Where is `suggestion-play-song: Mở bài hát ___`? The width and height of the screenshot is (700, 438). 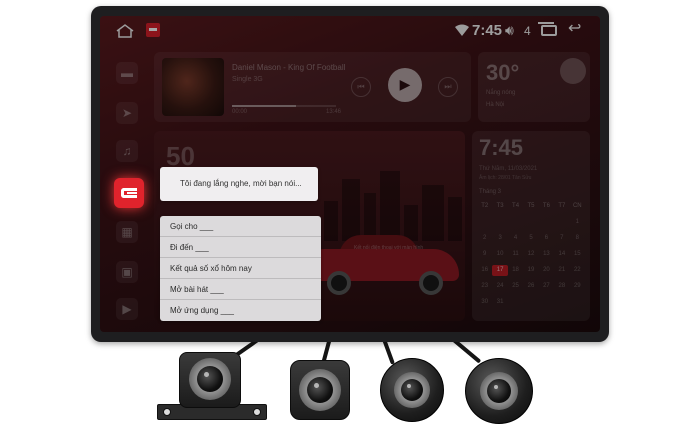
suggestion-play-song: Mở bài hát ___ is located at coordinates (240, 289).